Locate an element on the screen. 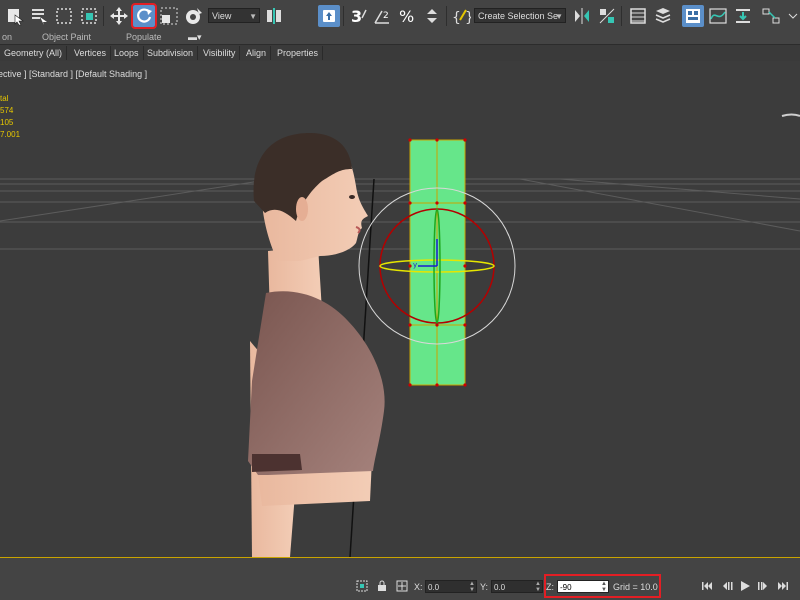 This screenshot has width=800, height=600. isolate-selection-icon is located at coordinates (362, 586).